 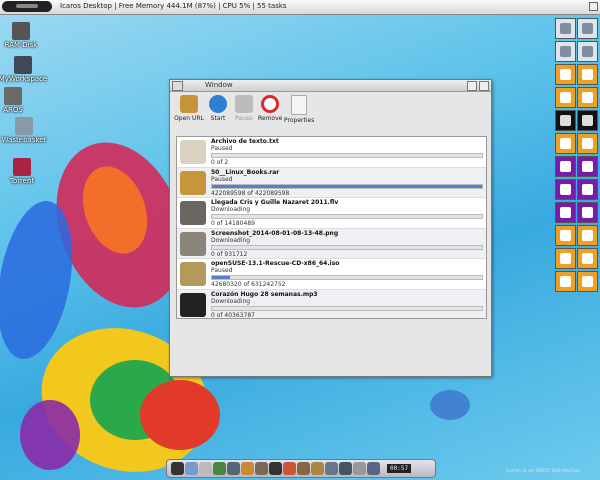 I want to click on pause-button: Pause, so click(x=244, y=112).